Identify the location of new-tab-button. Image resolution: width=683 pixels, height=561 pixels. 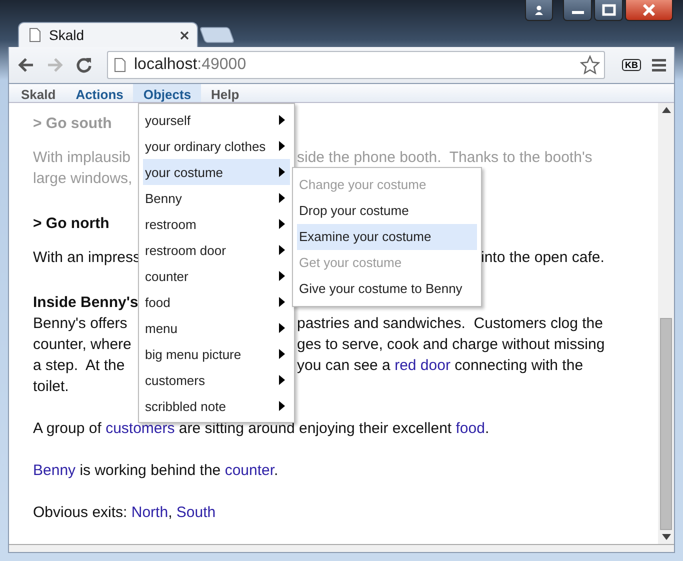
(217, 35).